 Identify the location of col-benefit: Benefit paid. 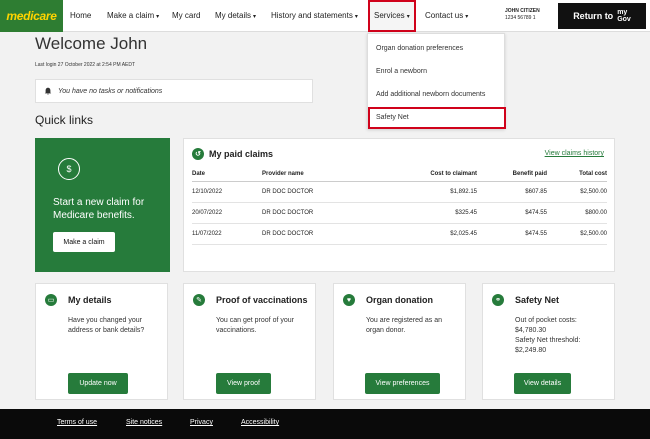
(512, 174).